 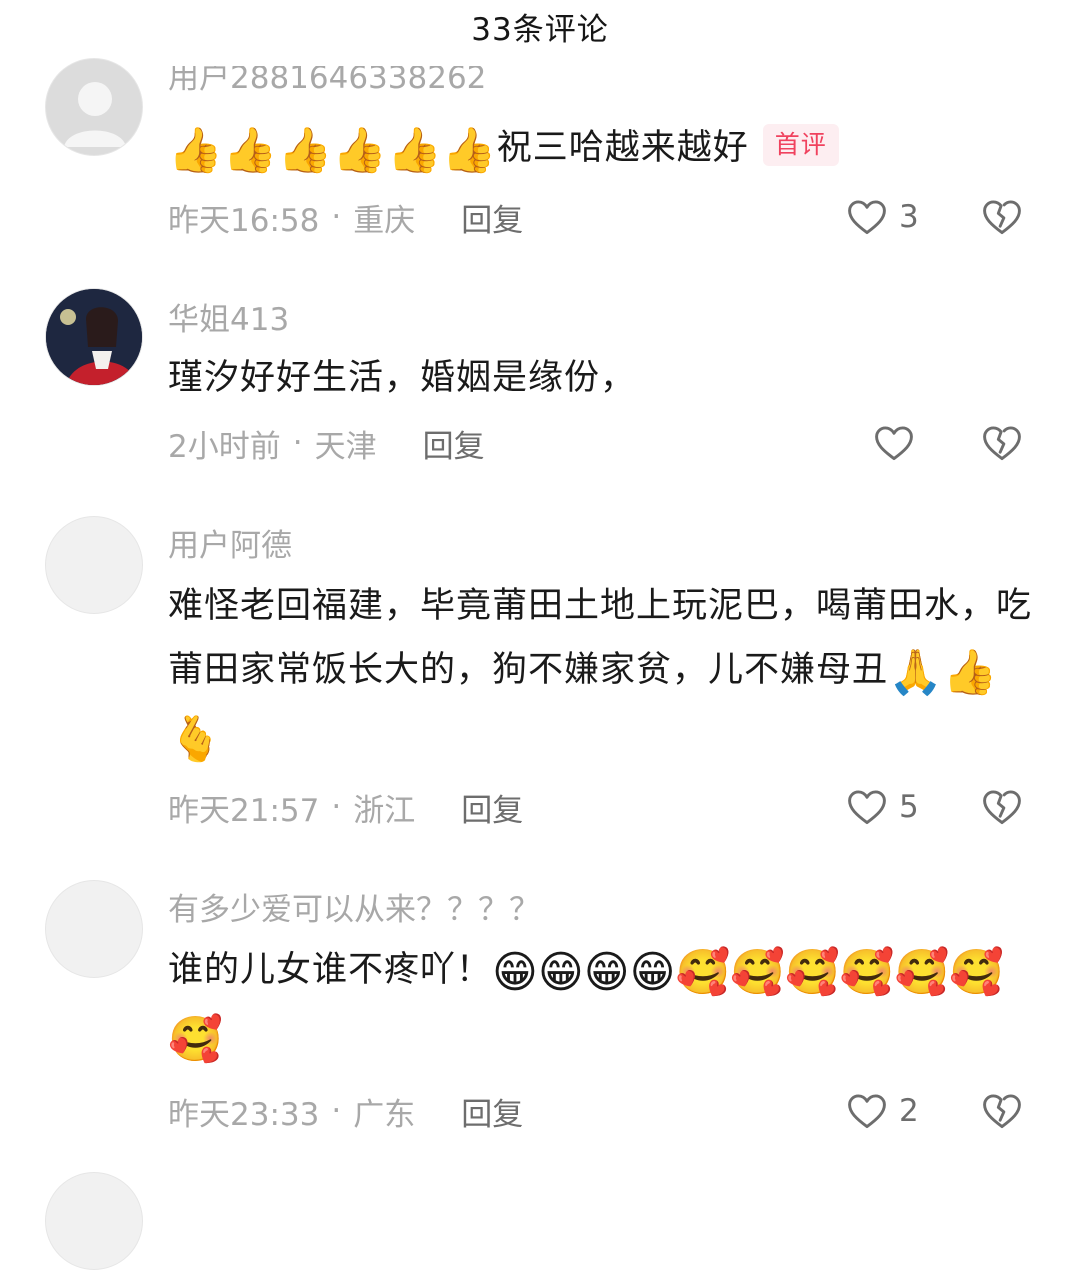 What do you see at coordinates (332, 150) in the screenshot?
I see `thumbs-up-emojis: 👍👍👍👍👍👍` at bounding box center [332, 150].